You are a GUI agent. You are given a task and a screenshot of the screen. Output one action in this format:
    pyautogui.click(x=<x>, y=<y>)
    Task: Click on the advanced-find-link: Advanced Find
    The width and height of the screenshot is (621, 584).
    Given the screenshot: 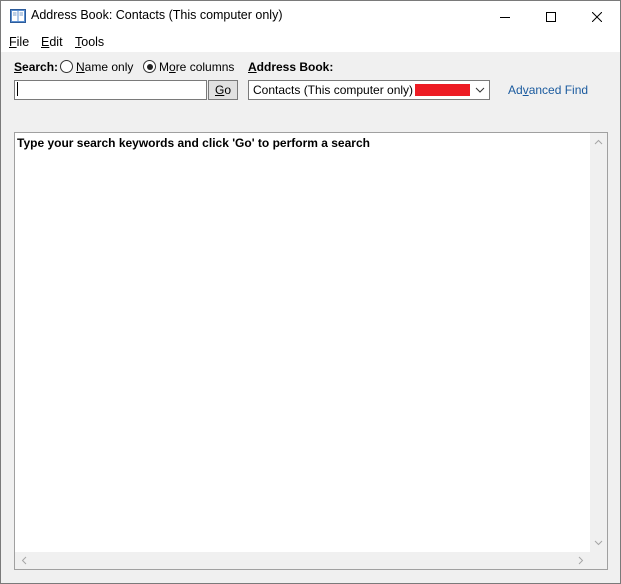 What is the action you would take?
    pyautogui.click(x=548, y=90)
    